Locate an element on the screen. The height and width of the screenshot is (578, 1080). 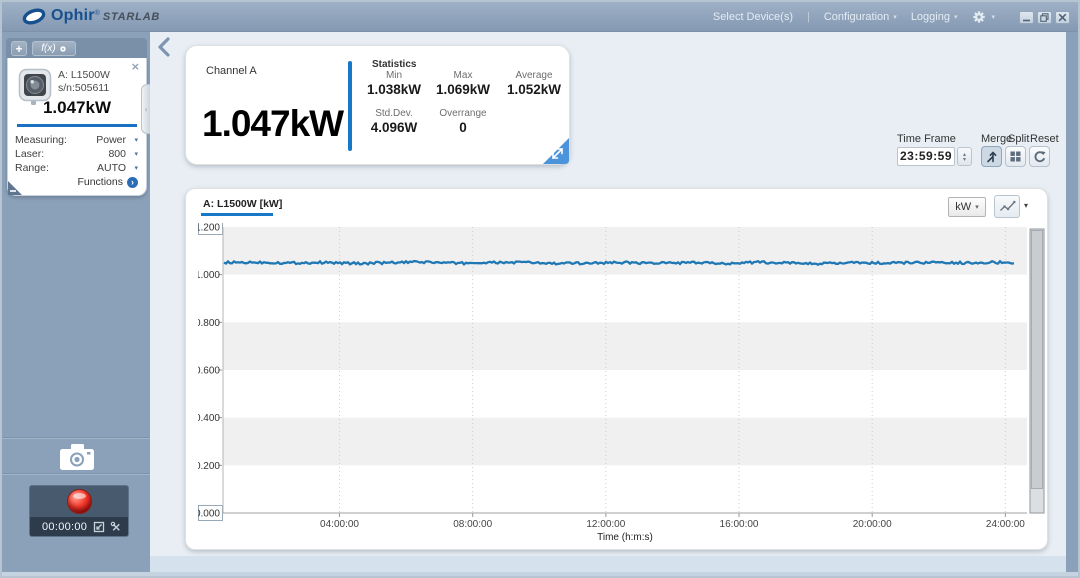
laser-dropdown: 800 is located at coordinates (117, 154).